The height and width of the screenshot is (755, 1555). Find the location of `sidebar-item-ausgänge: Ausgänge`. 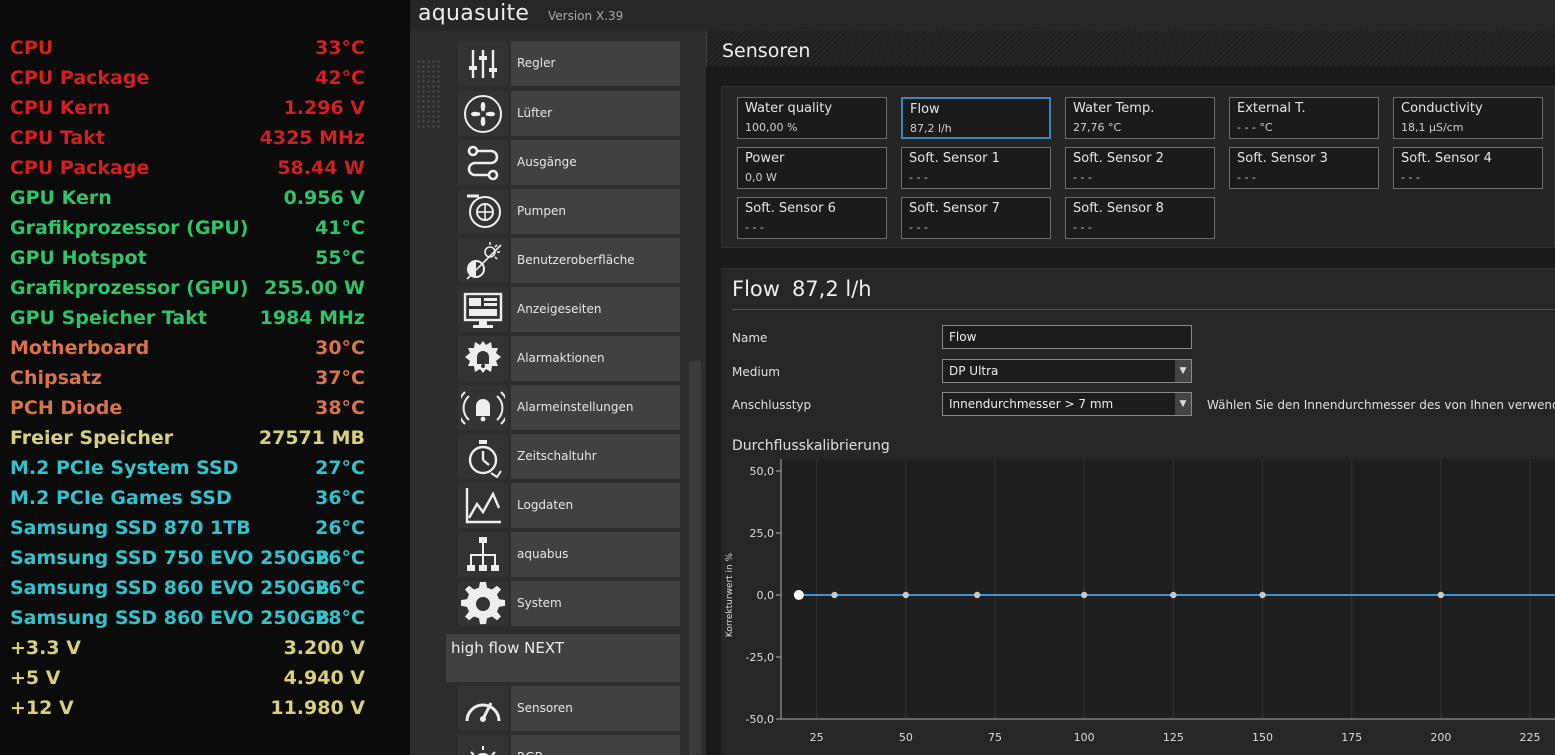

sidebar-item-ausgänge: Ausgänge is located at coordinates (569, 162).